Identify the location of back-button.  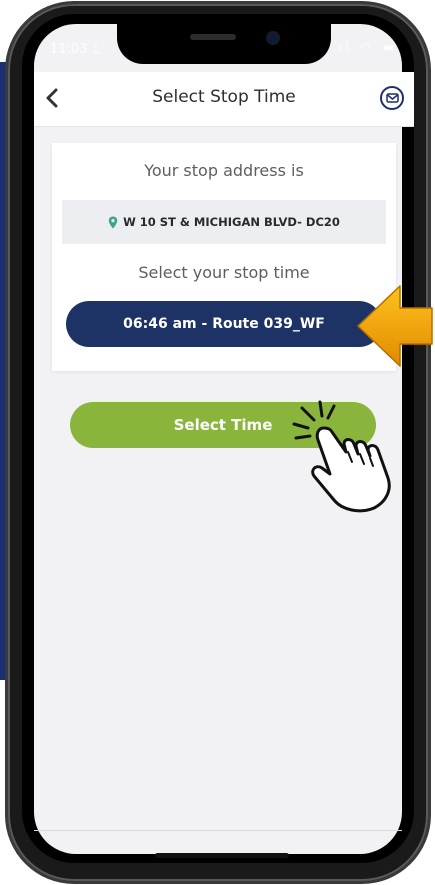
(52, 98).